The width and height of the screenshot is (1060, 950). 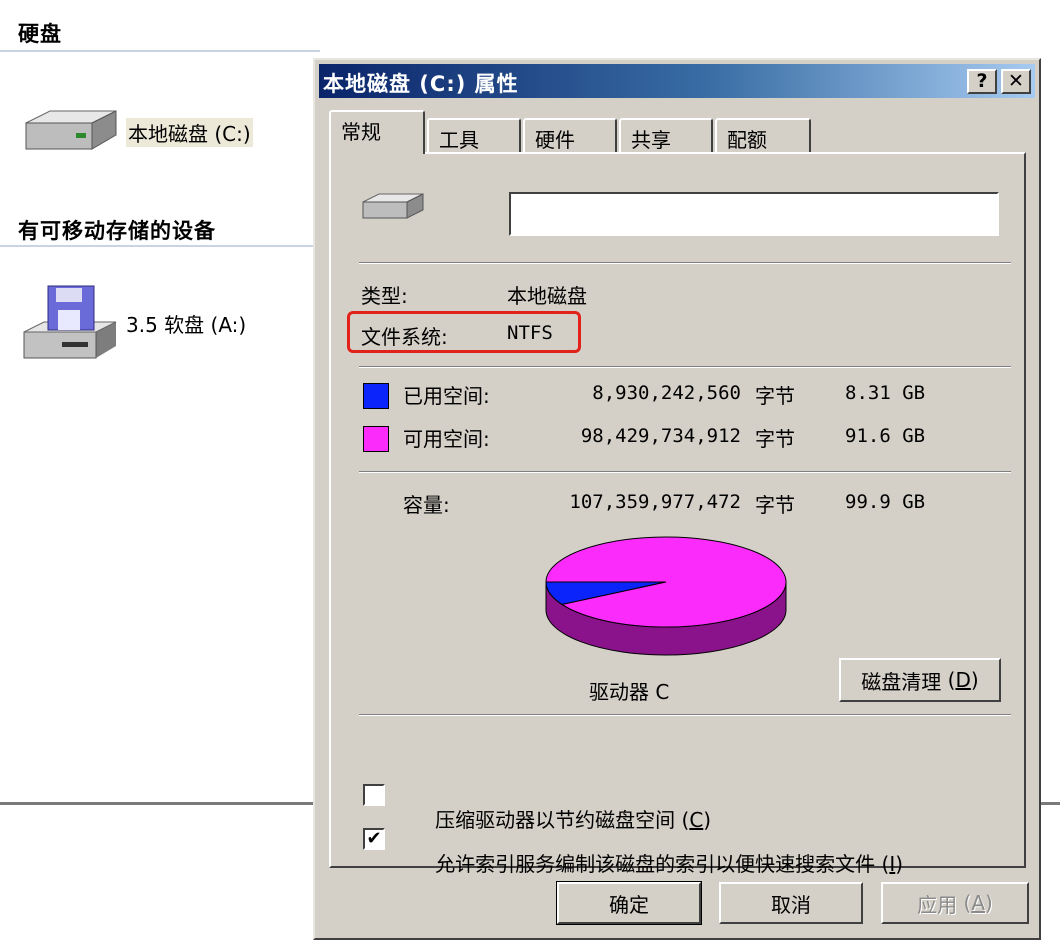 I want to click on index-checkbox: ✔, so click(x=374, y=839).